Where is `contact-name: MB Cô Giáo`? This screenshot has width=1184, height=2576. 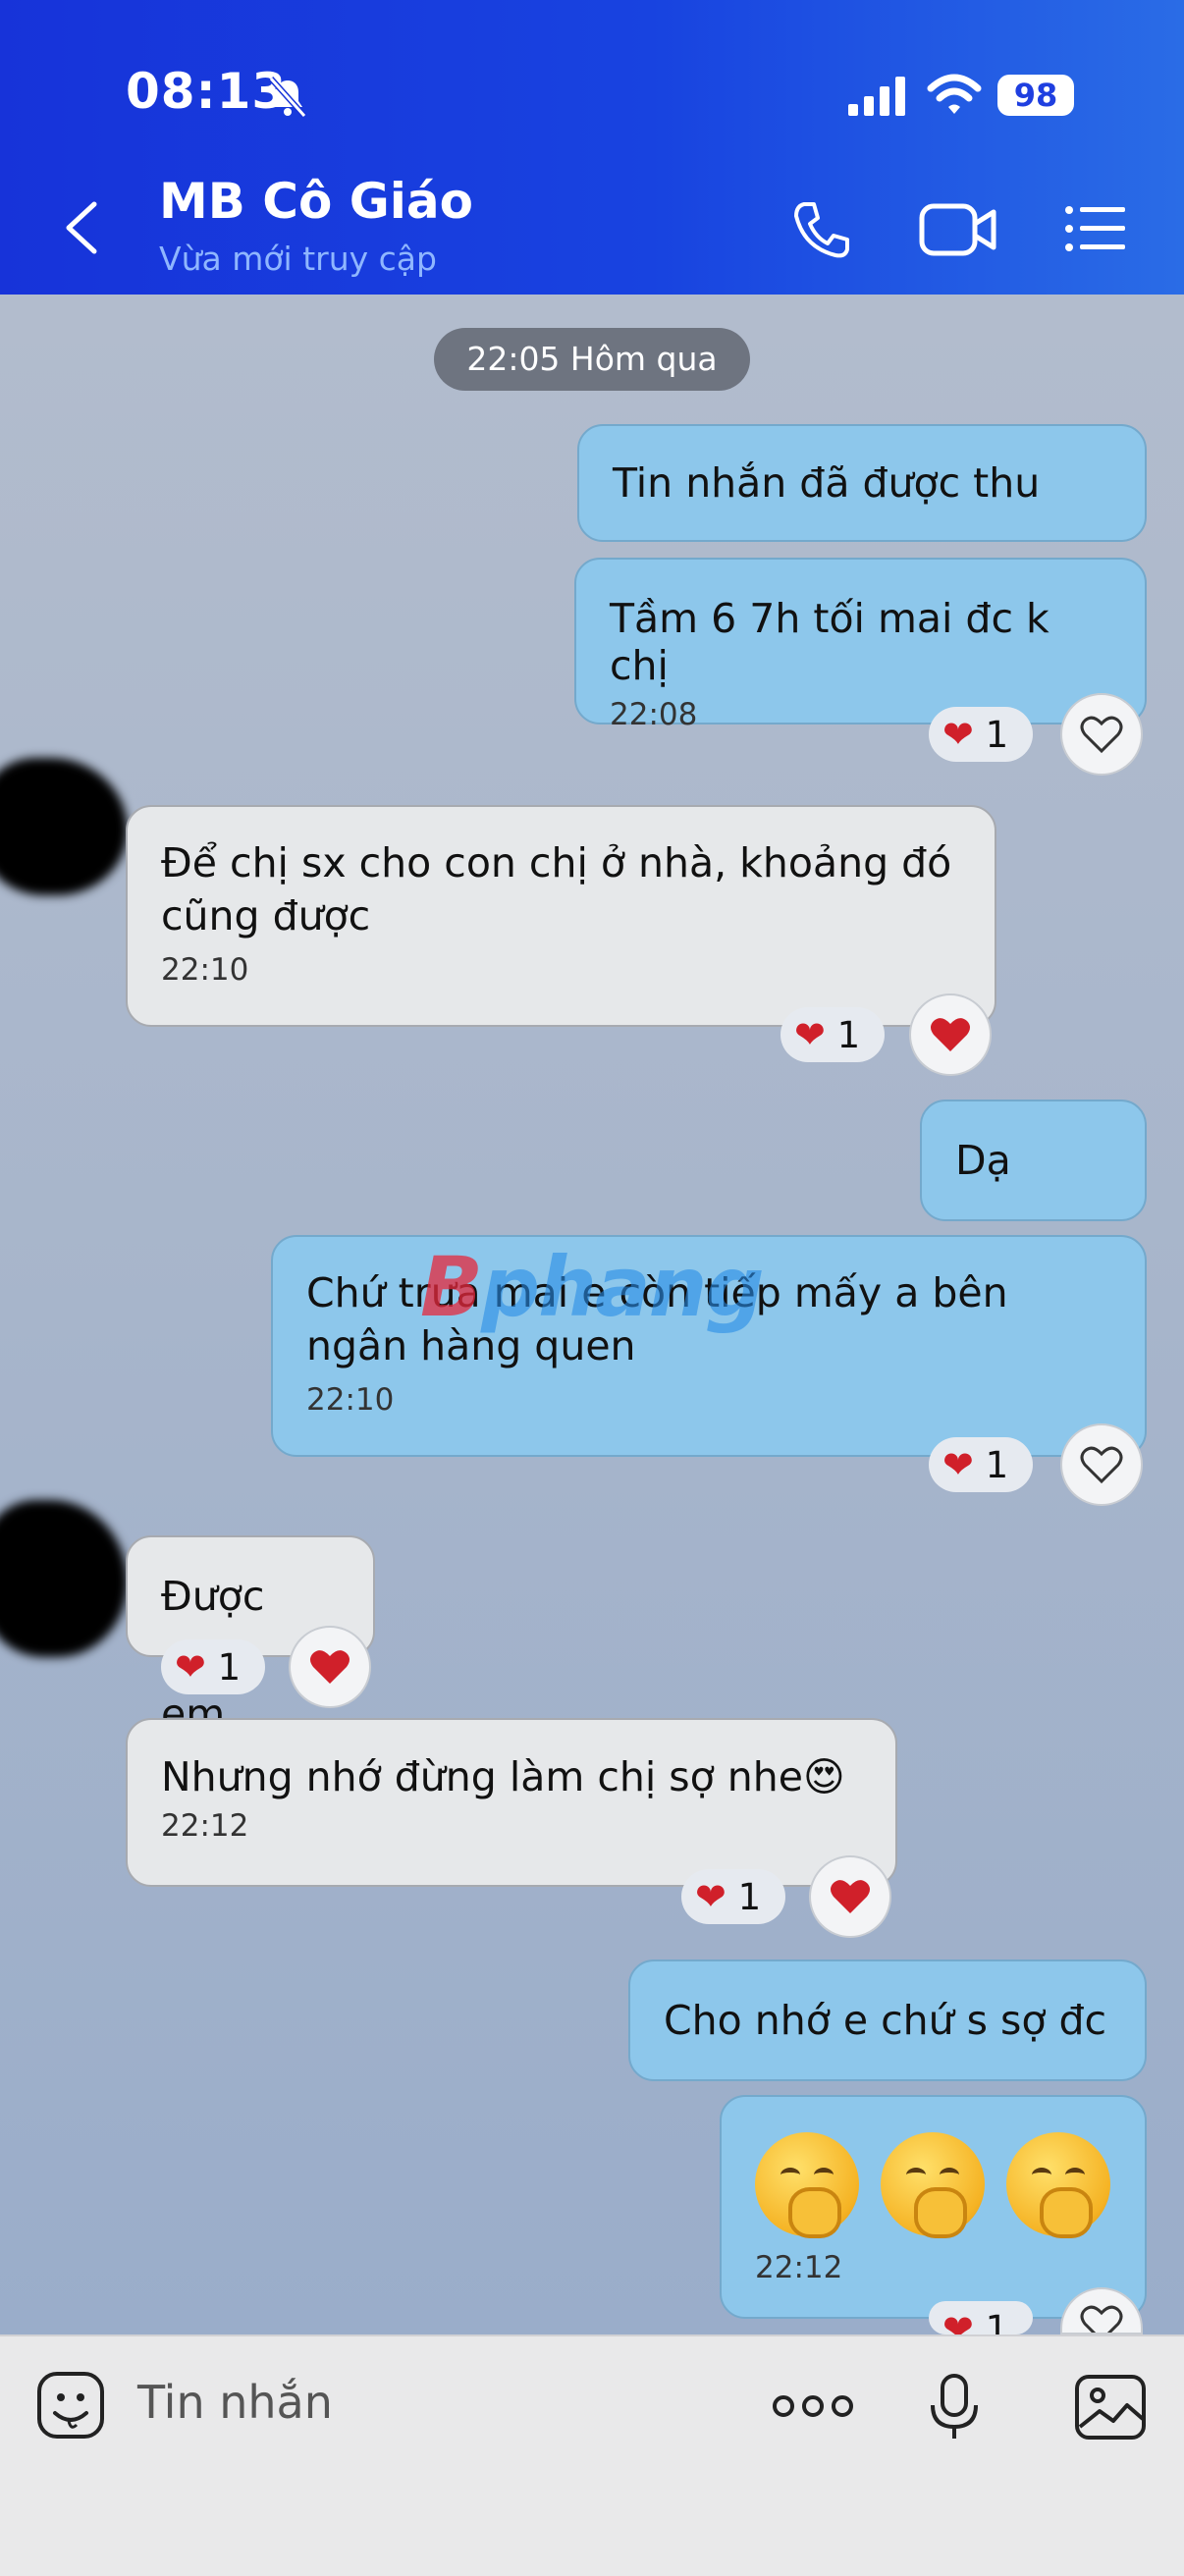 contact-name: MB Cô Giáo is located at coordinates (316, 201).